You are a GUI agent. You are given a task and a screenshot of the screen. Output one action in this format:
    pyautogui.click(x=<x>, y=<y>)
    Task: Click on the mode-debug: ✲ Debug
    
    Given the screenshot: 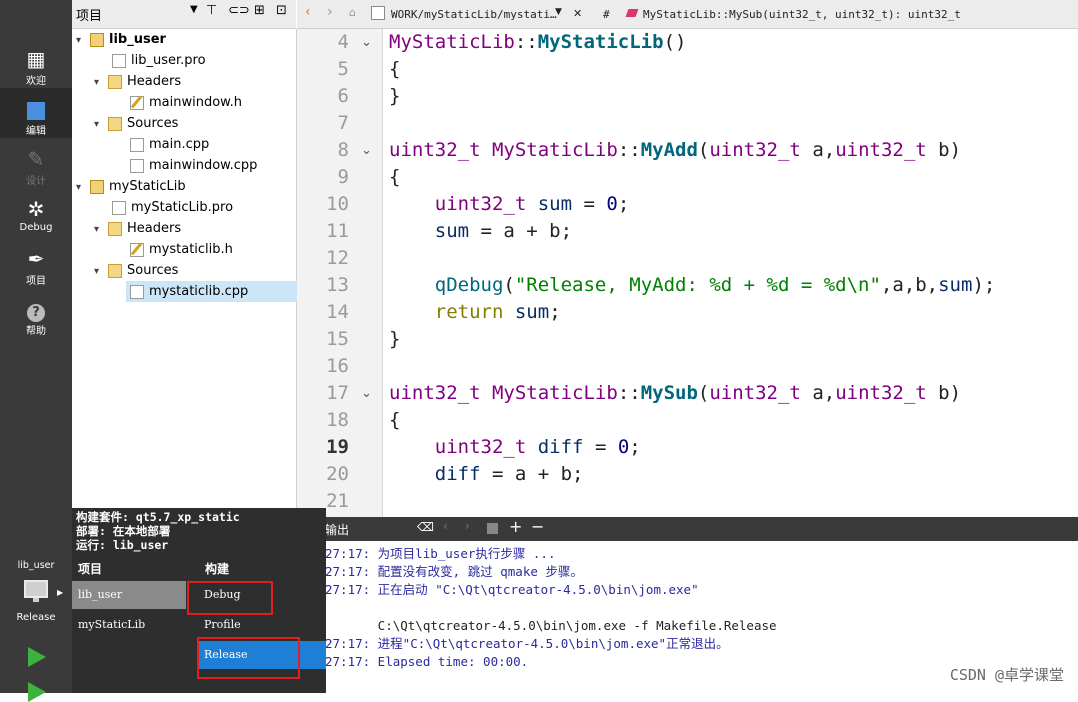 What is the action you would take?
    pyautogui.click(x=36, y=213)
    